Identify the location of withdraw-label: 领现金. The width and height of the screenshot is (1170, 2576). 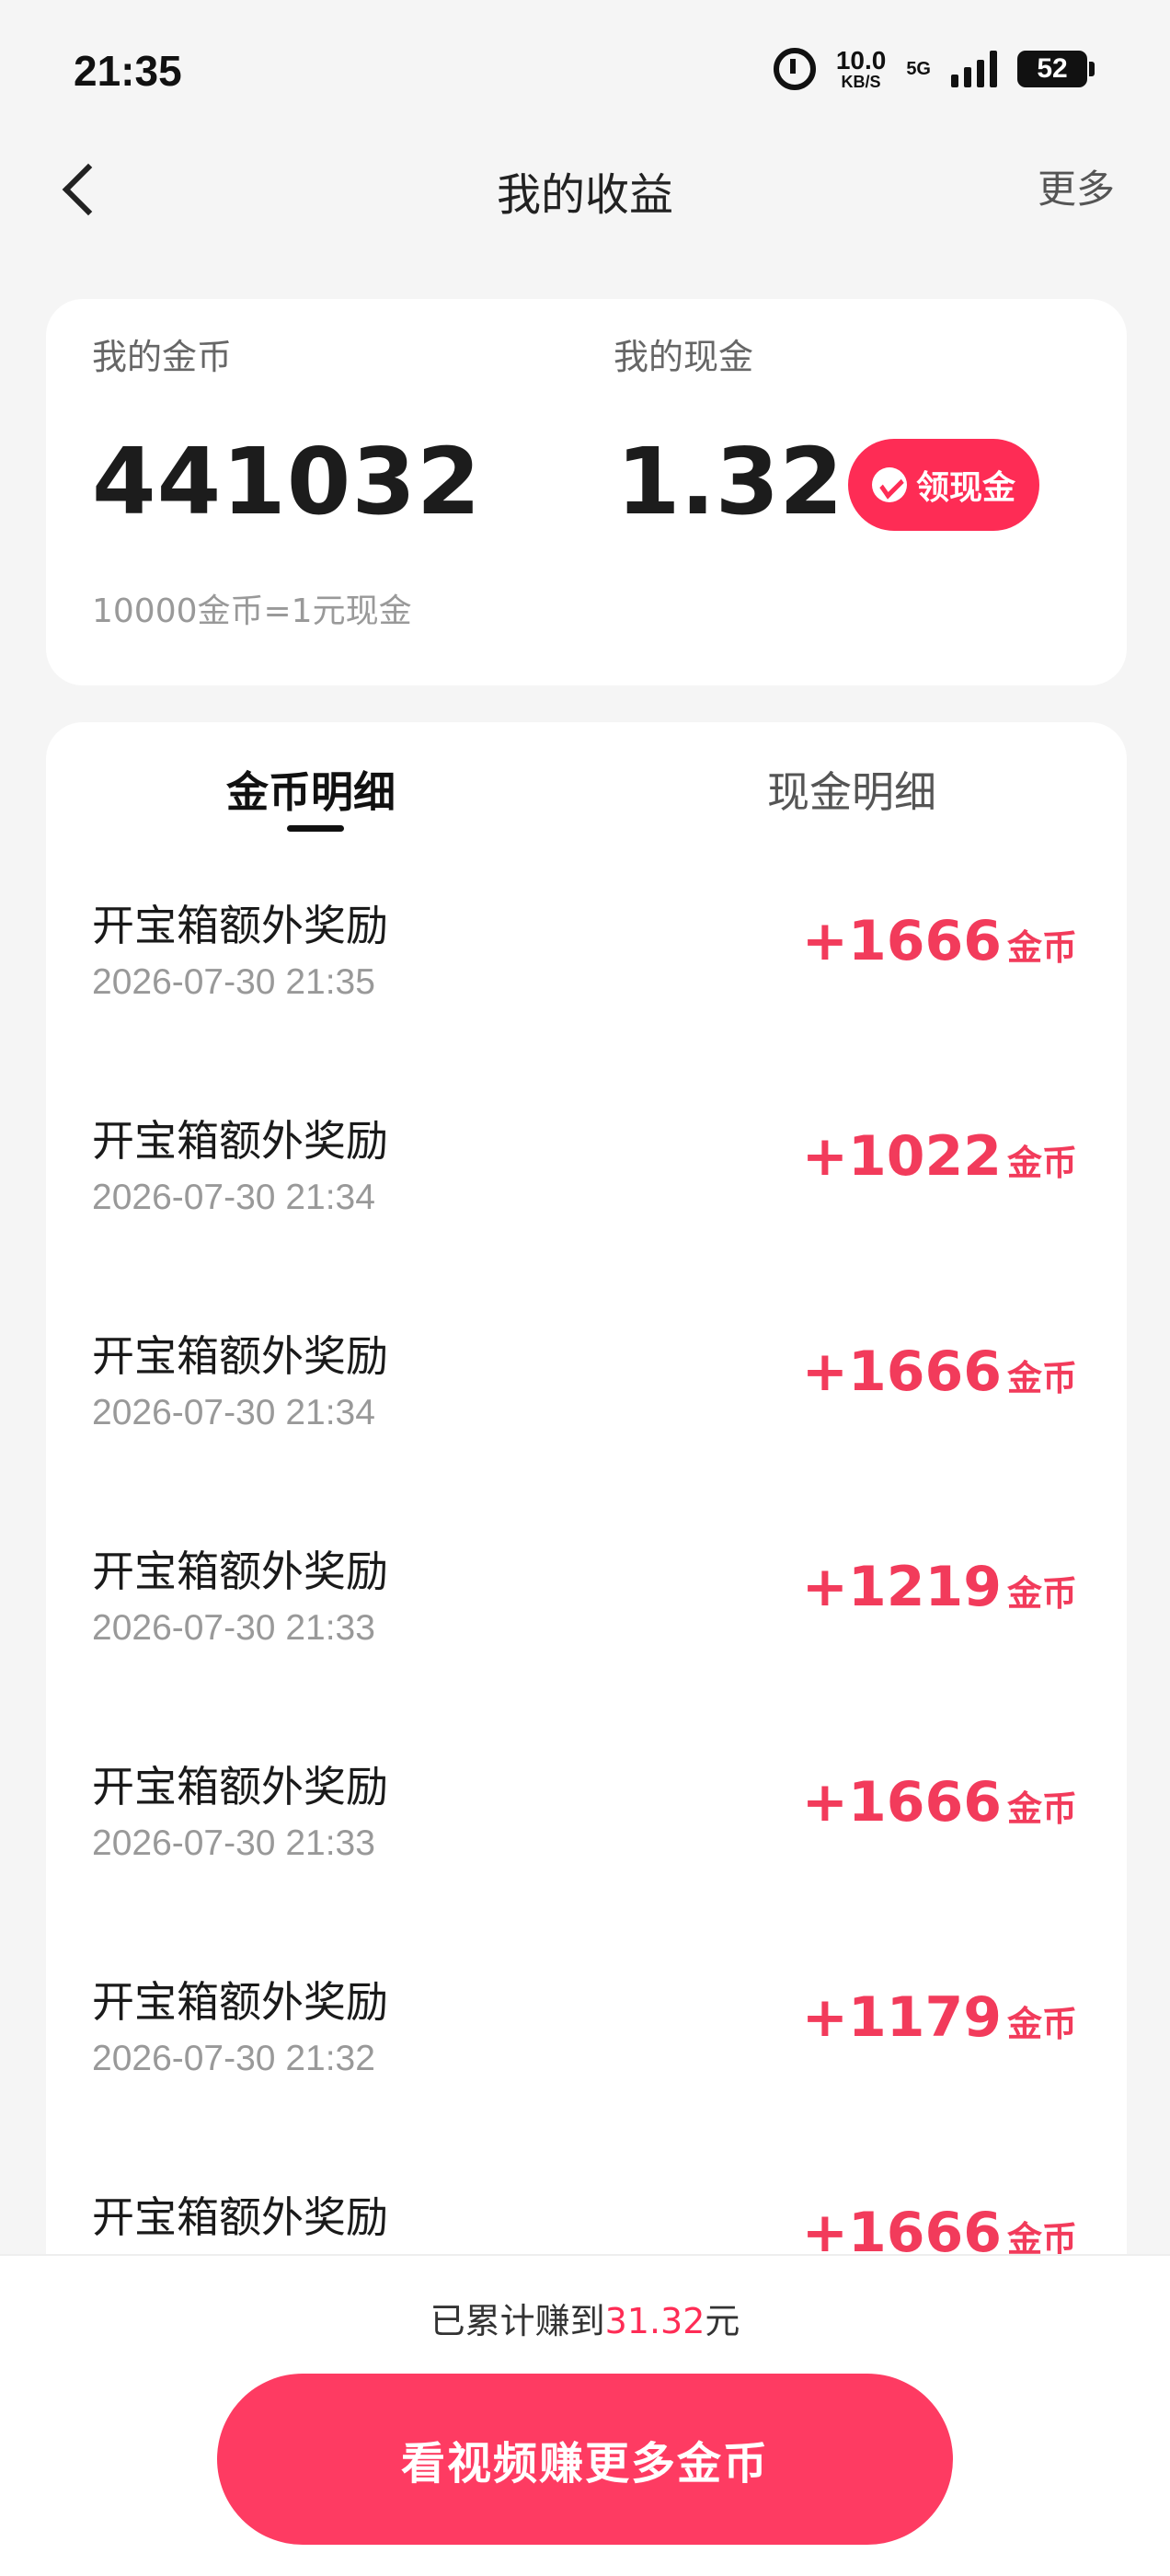
(965, 488).